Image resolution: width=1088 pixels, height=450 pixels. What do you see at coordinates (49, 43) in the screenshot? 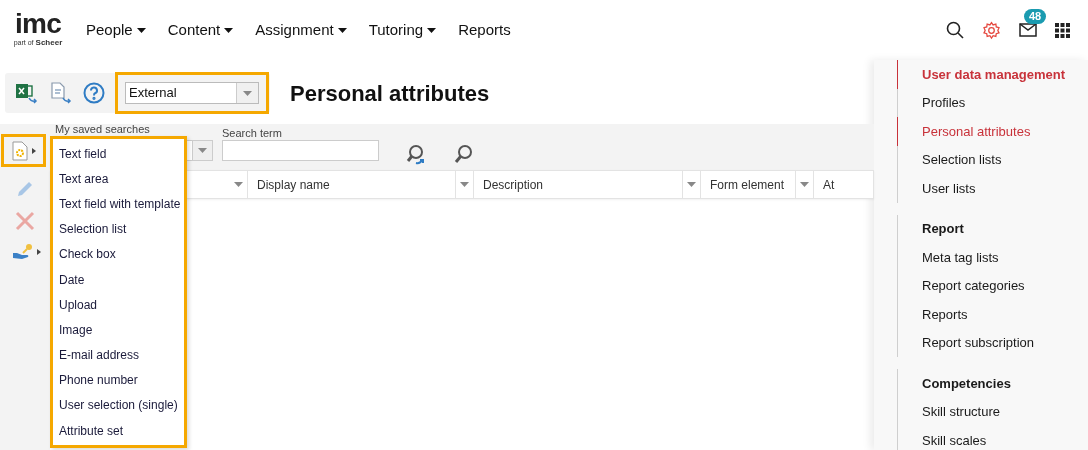
I see `logo-tagline: Scheer` at bounding box center [49, 43].